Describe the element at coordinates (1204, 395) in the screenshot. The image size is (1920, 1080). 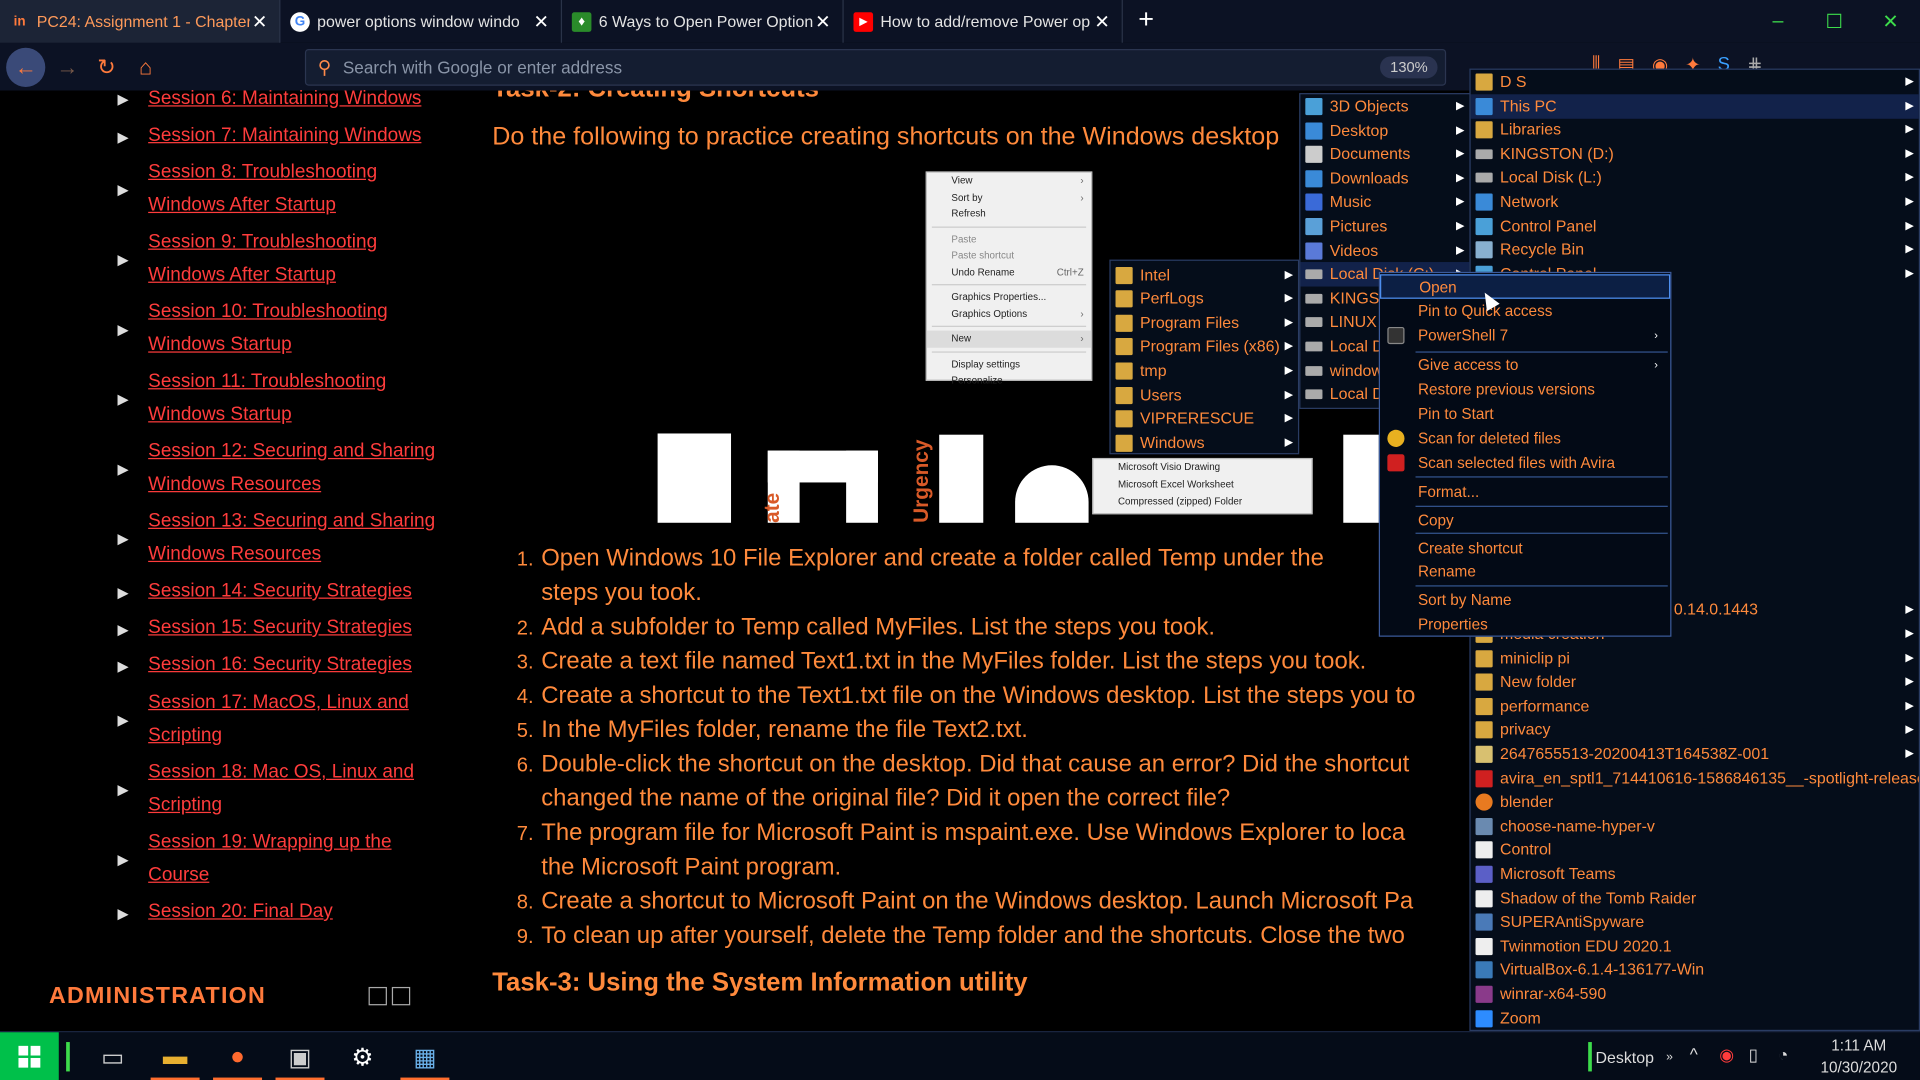
I see `menu-item: Users ▶` at that location.